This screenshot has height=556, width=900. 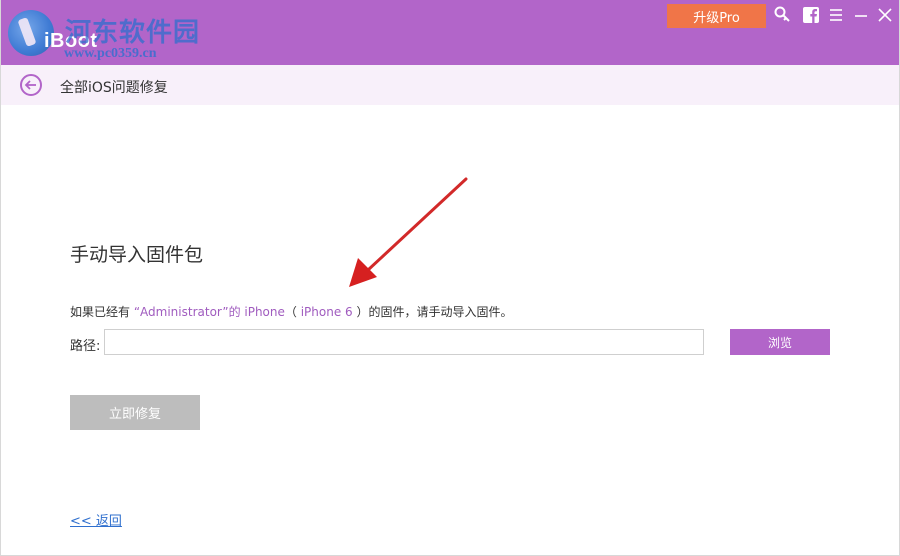 What do you see at coordinates (861, 15) in the screenshot?
I see `minimize-icon` at bounding box center [861, 15].